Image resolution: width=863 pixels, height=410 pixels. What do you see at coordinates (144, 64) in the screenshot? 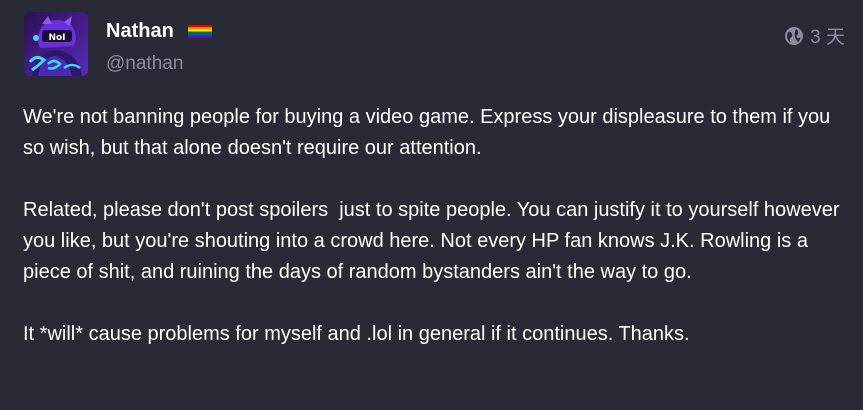
I see `account-handle: @nathan` at bounding box center [144, 64].